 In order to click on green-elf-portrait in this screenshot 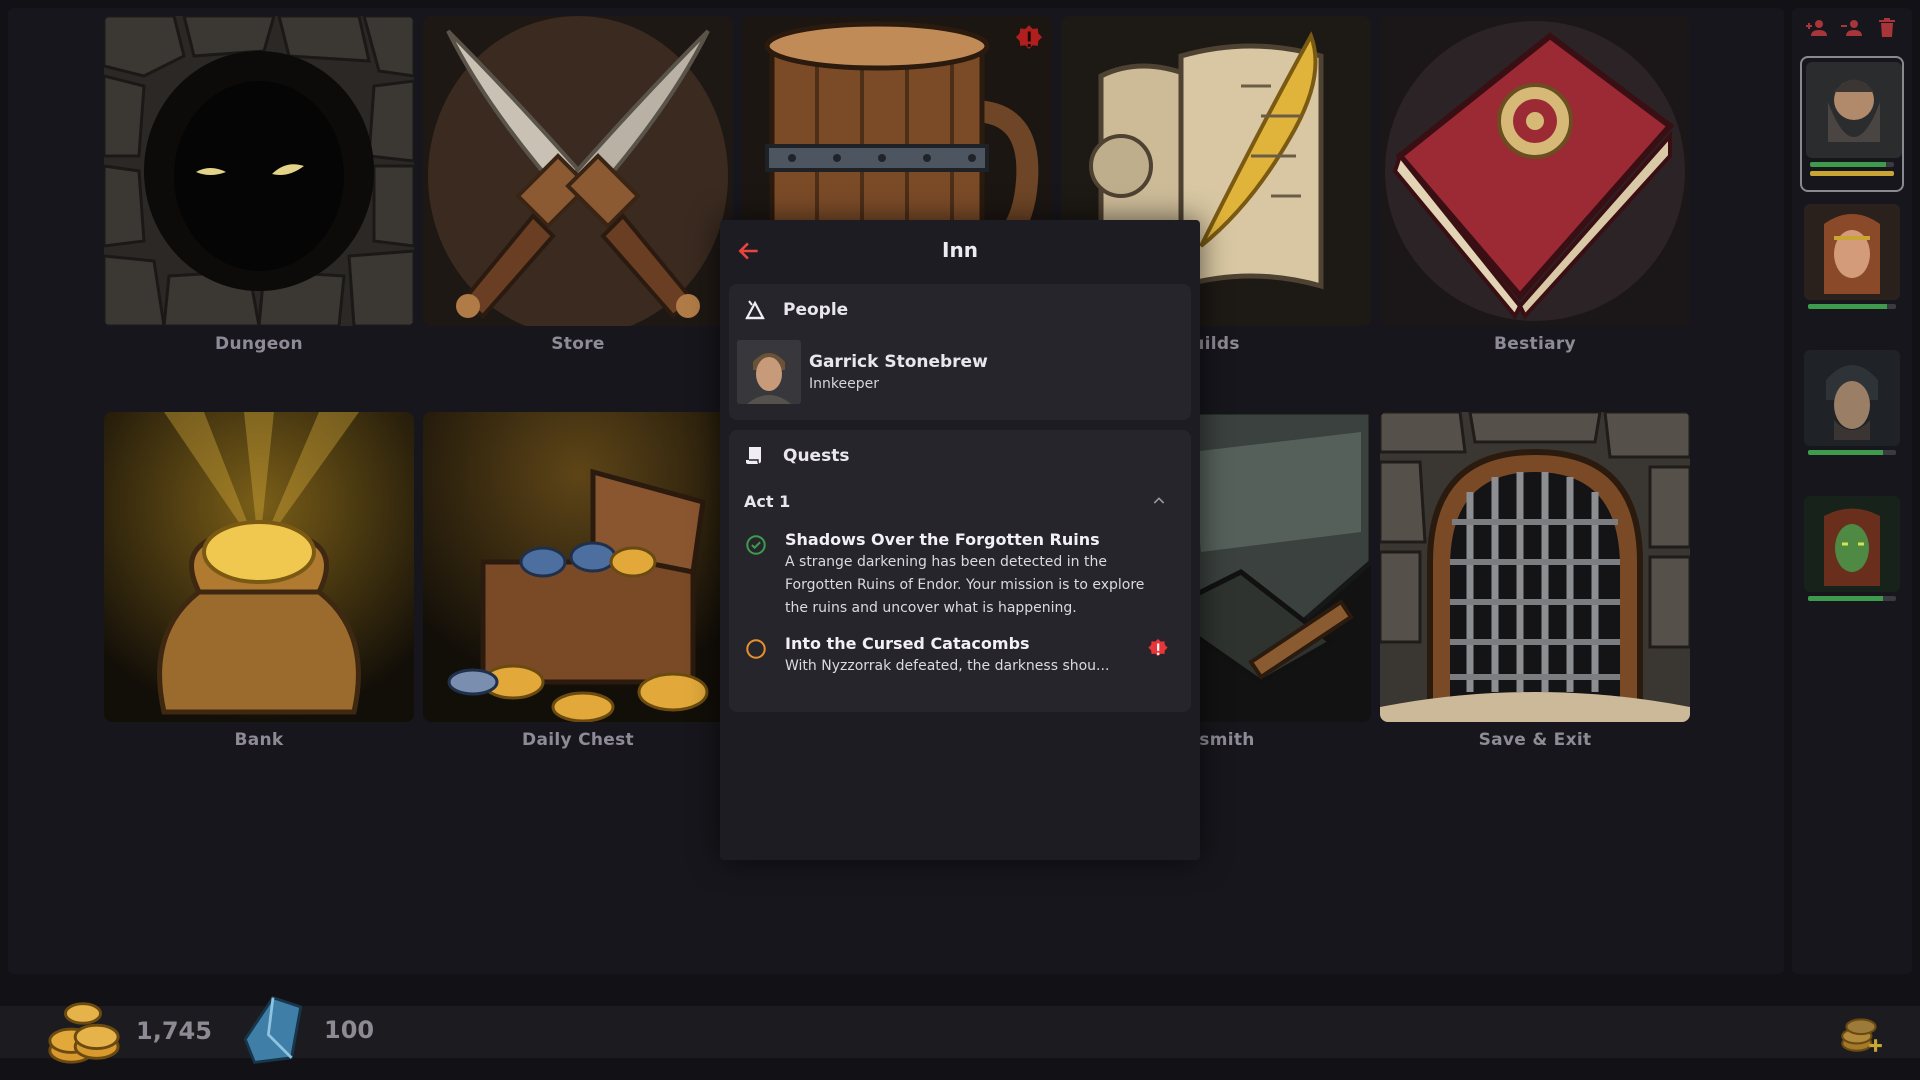, I will do `click(1852, 544)`.